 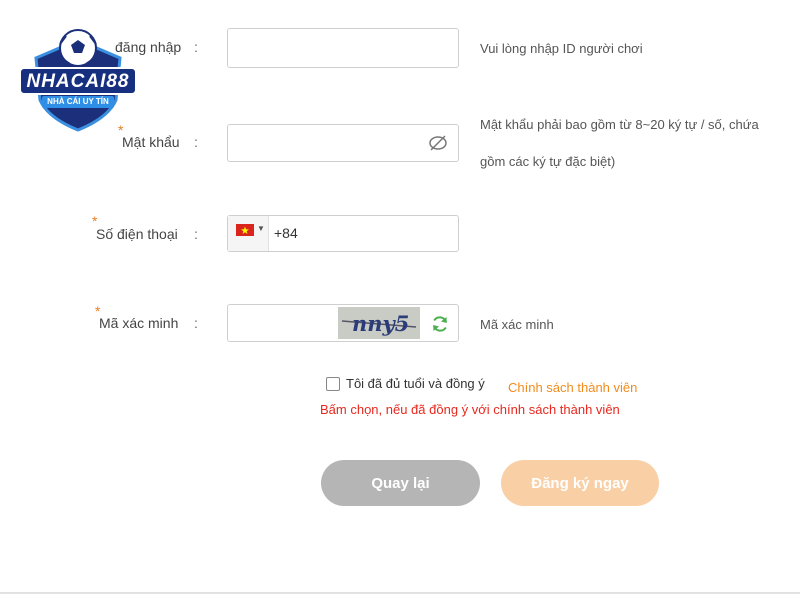 What do you see at coordinates (261, 228) in the screenshot?
I see `chevron-down-icon: ▼` at bounding box center [261, 228].